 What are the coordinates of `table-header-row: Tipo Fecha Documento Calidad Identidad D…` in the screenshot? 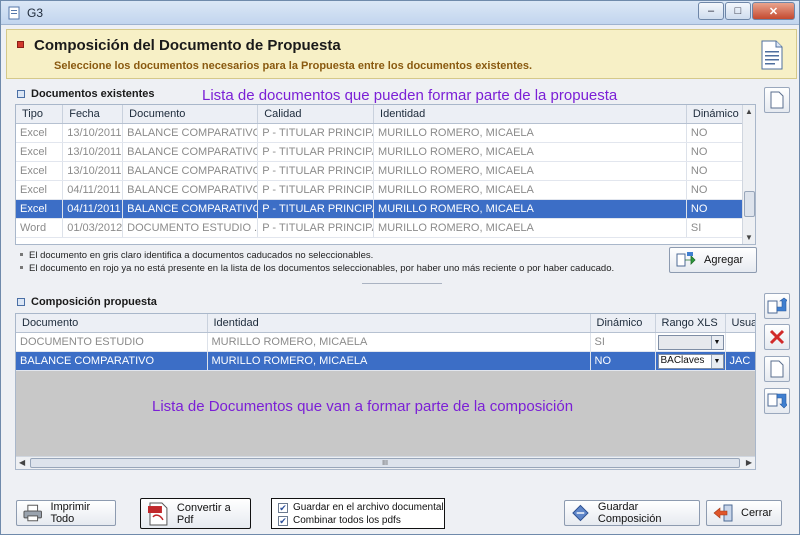 It's located at (386, 114).